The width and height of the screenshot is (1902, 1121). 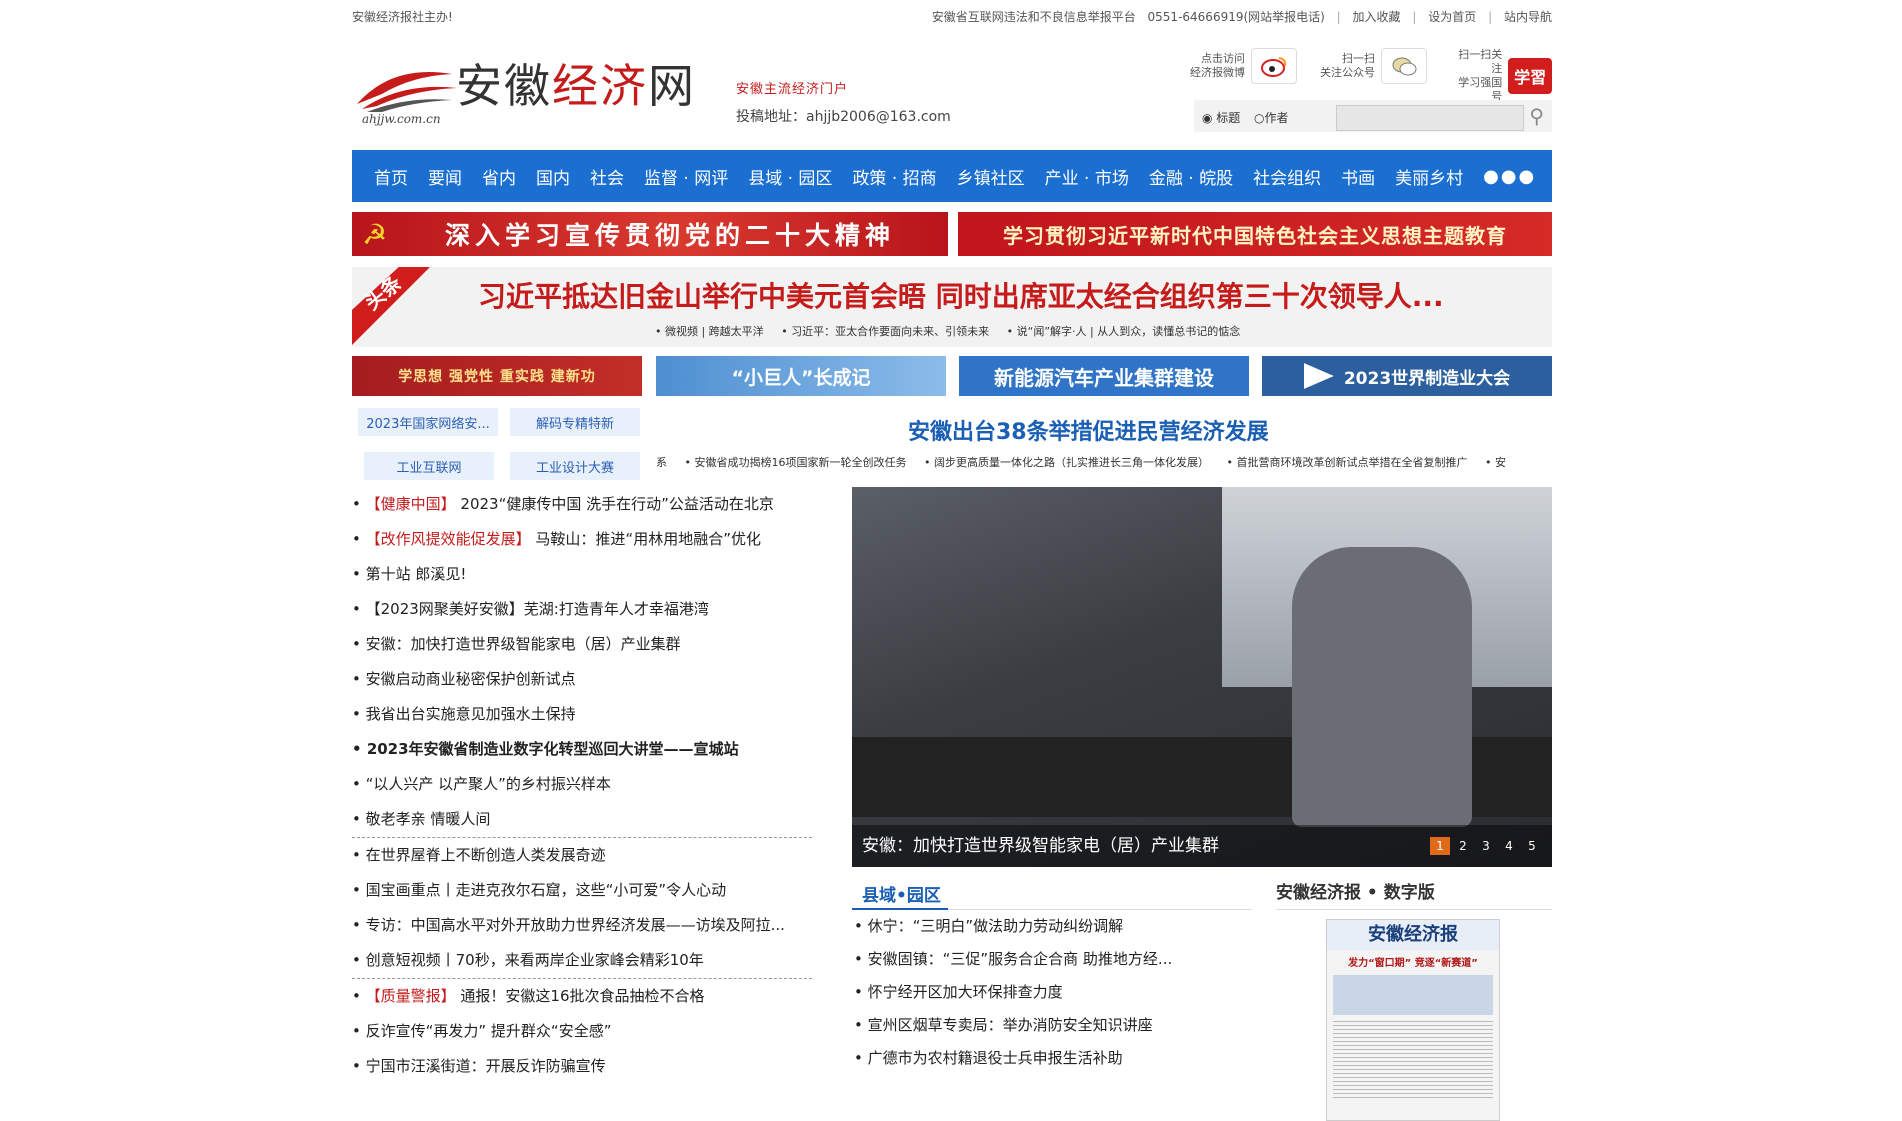 I want to click on pager-dot: 3, so click(x=1486, y=846).